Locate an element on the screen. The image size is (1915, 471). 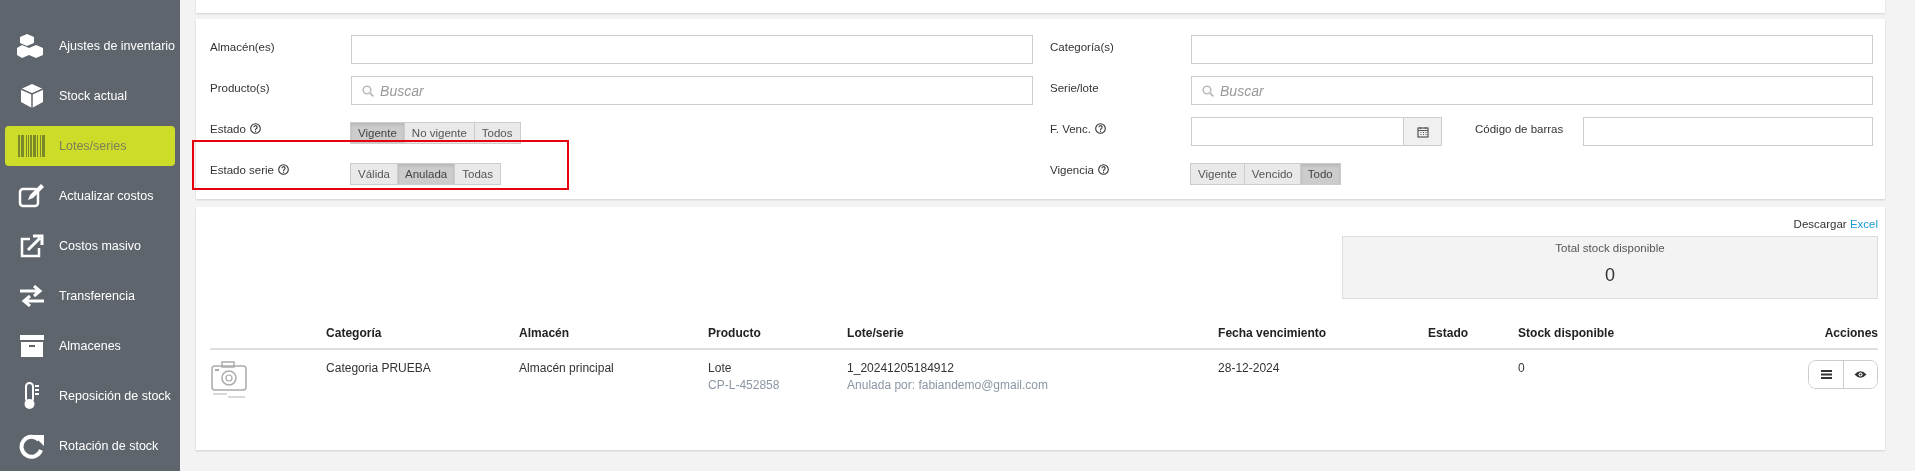
sidebar-item: Actualizar costos is located at coordinates (90, 196).